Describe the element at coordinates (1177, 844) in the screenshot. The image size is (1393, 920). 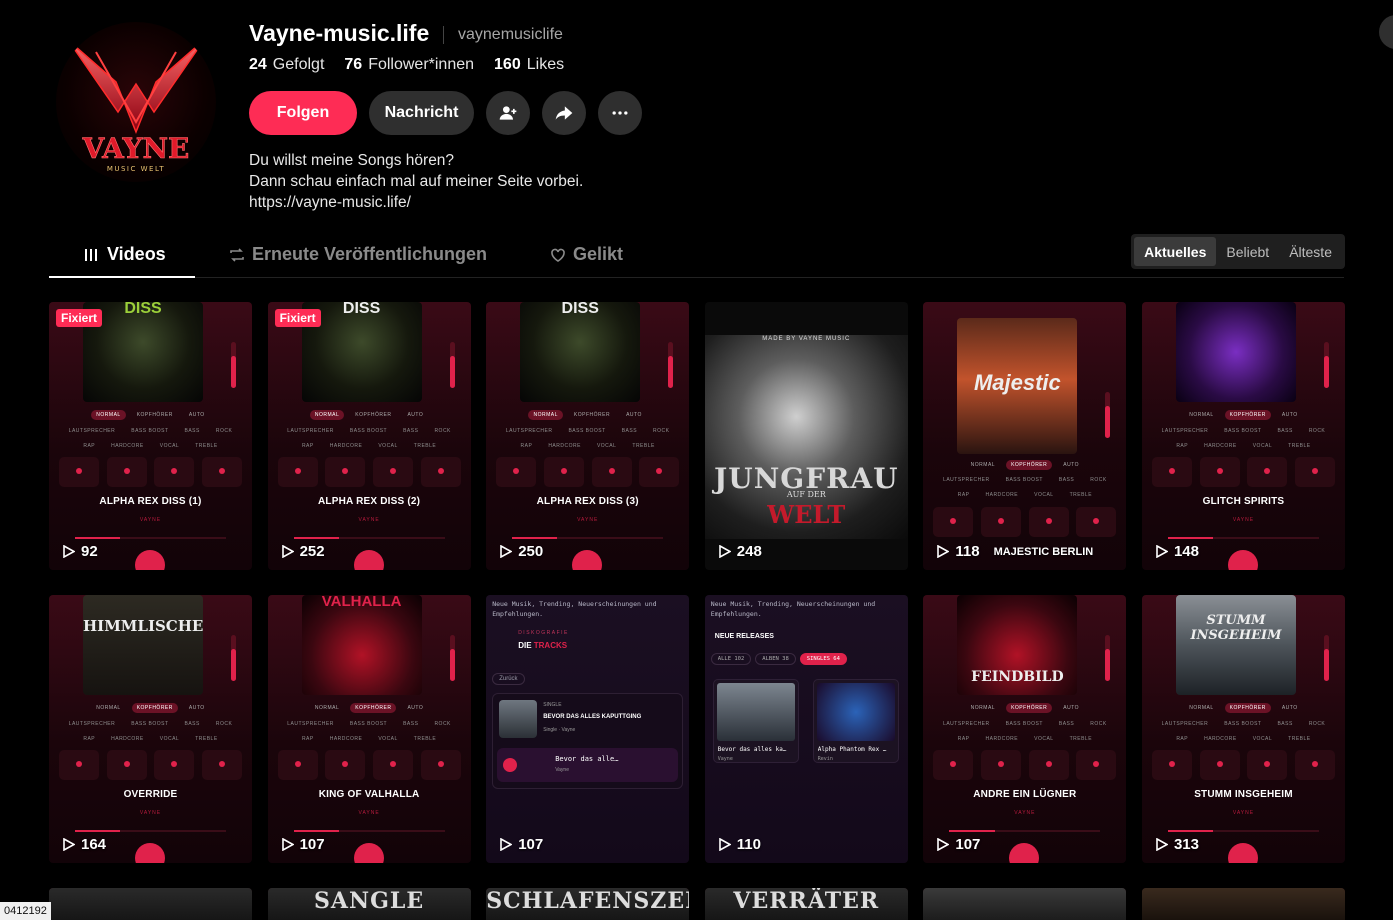
I see `view-count: 313` at that location.